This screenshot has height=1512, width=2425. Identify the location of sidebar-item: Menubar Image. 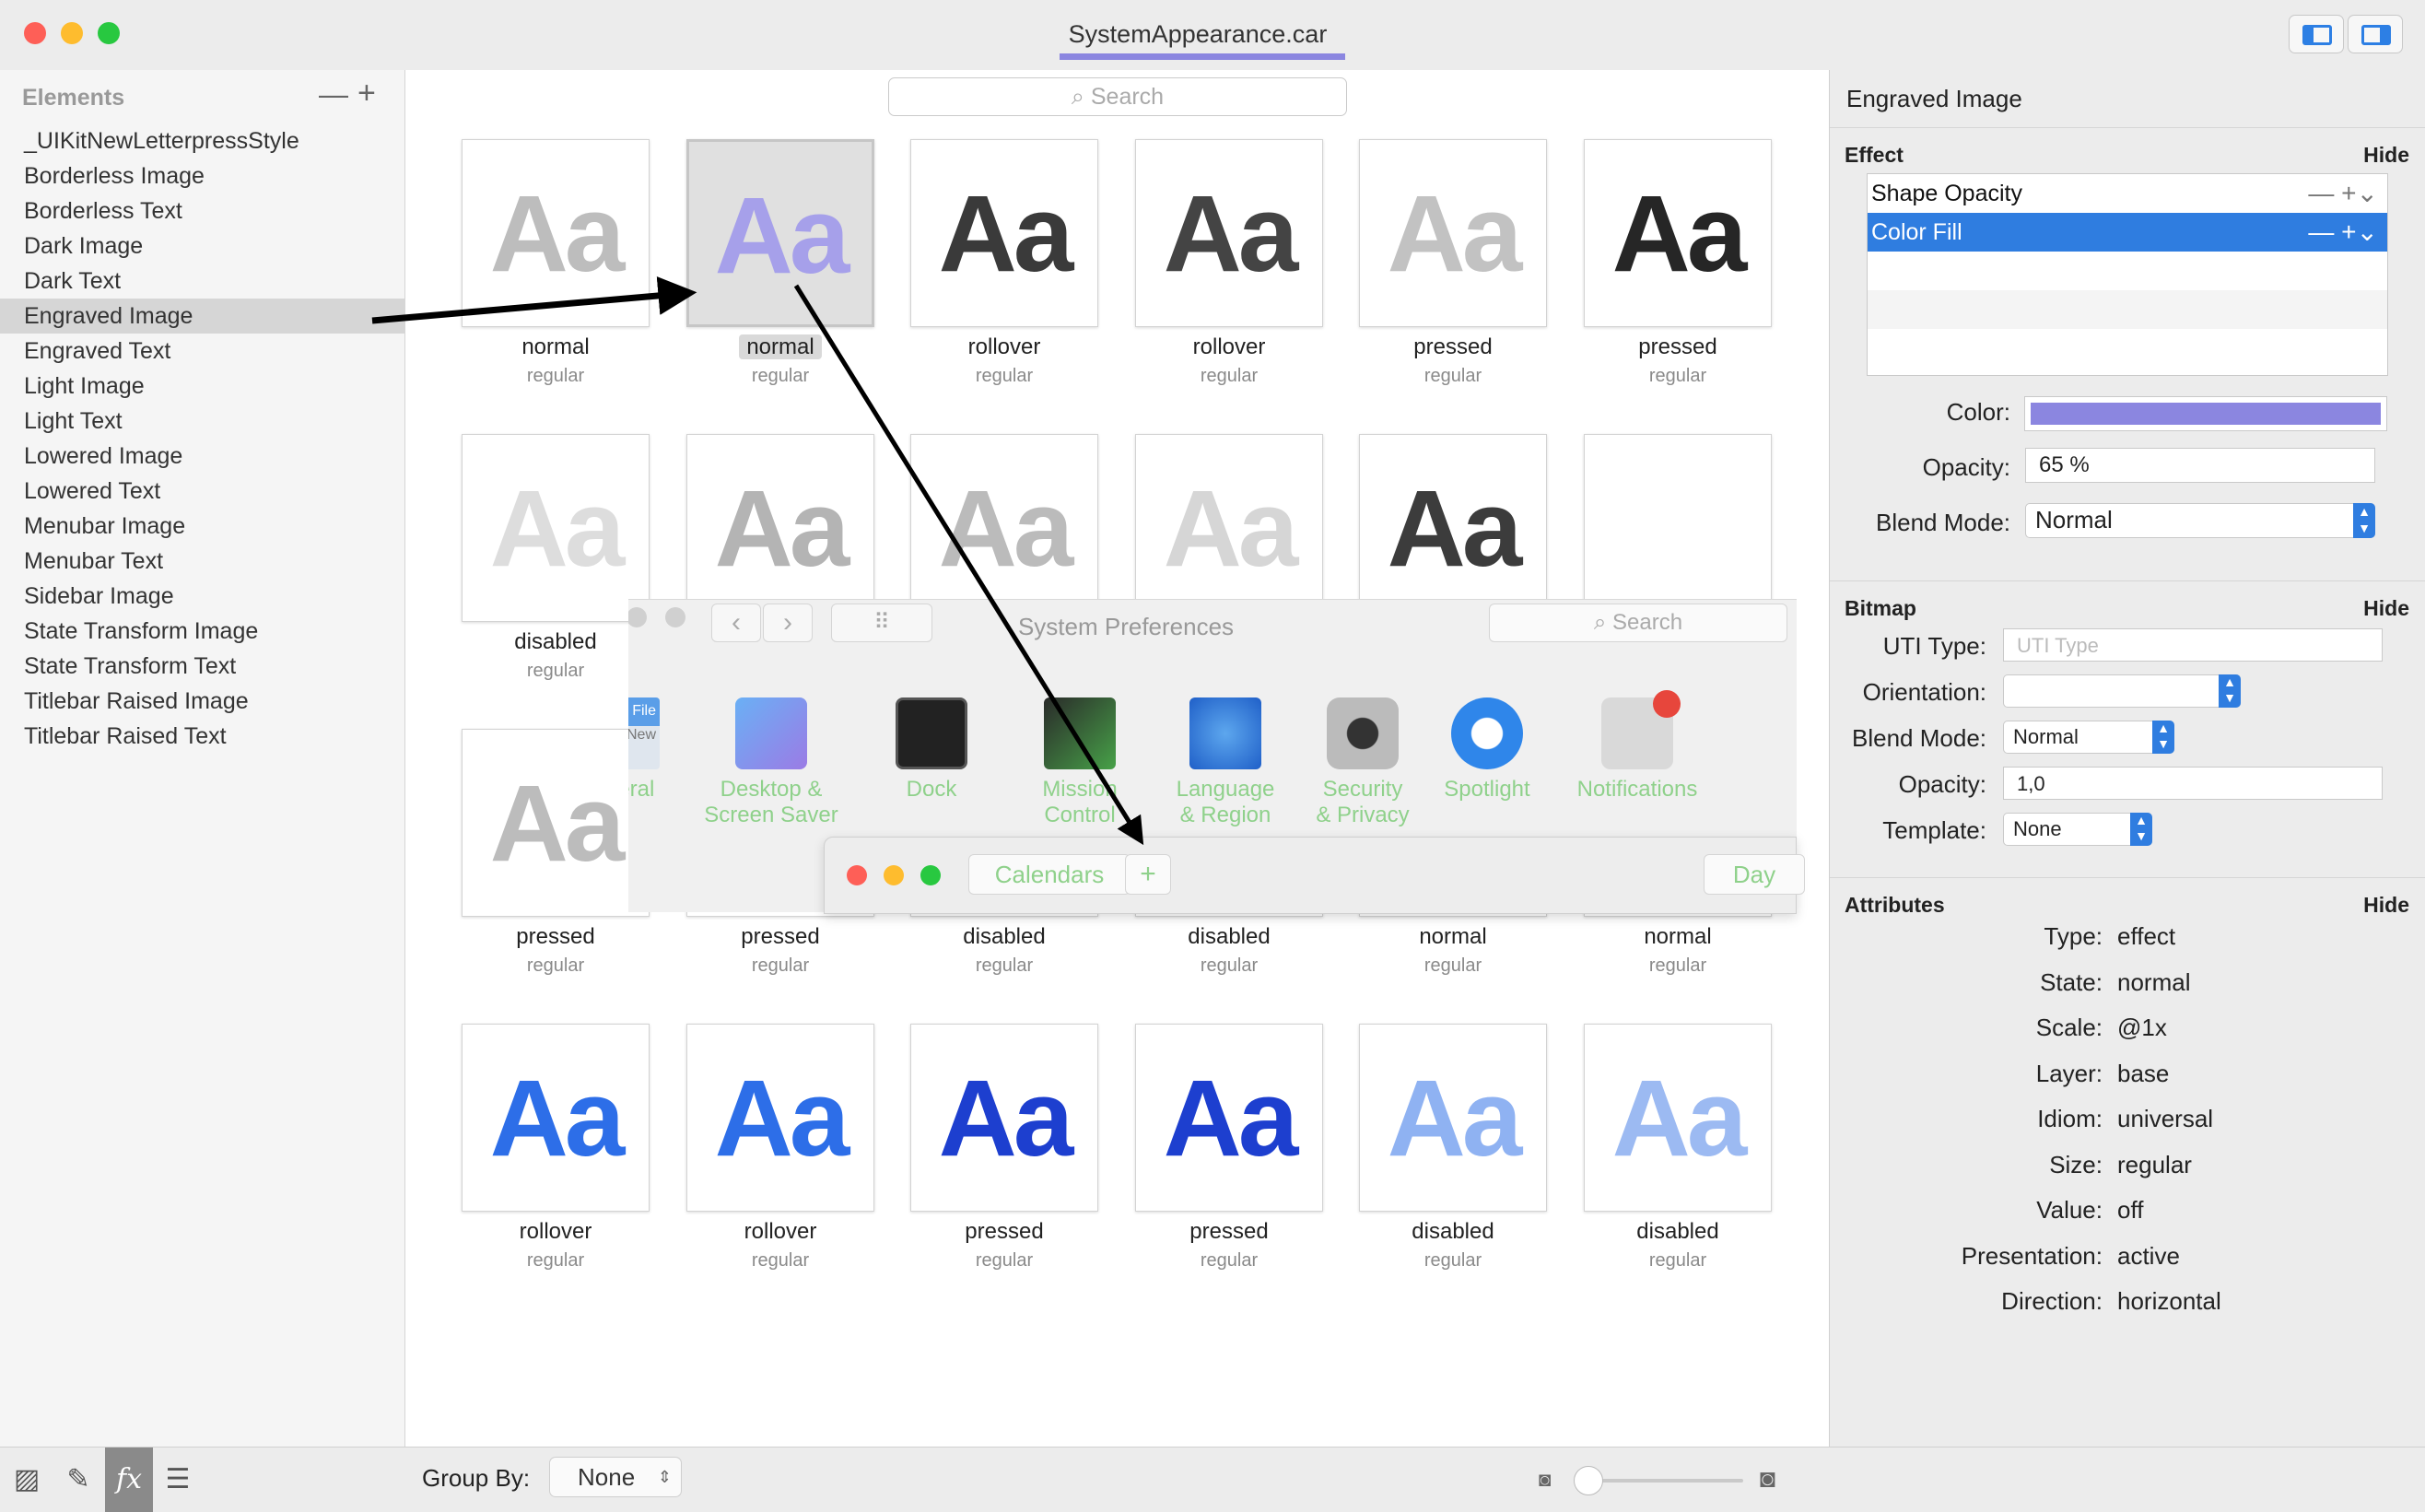
(203, 526).